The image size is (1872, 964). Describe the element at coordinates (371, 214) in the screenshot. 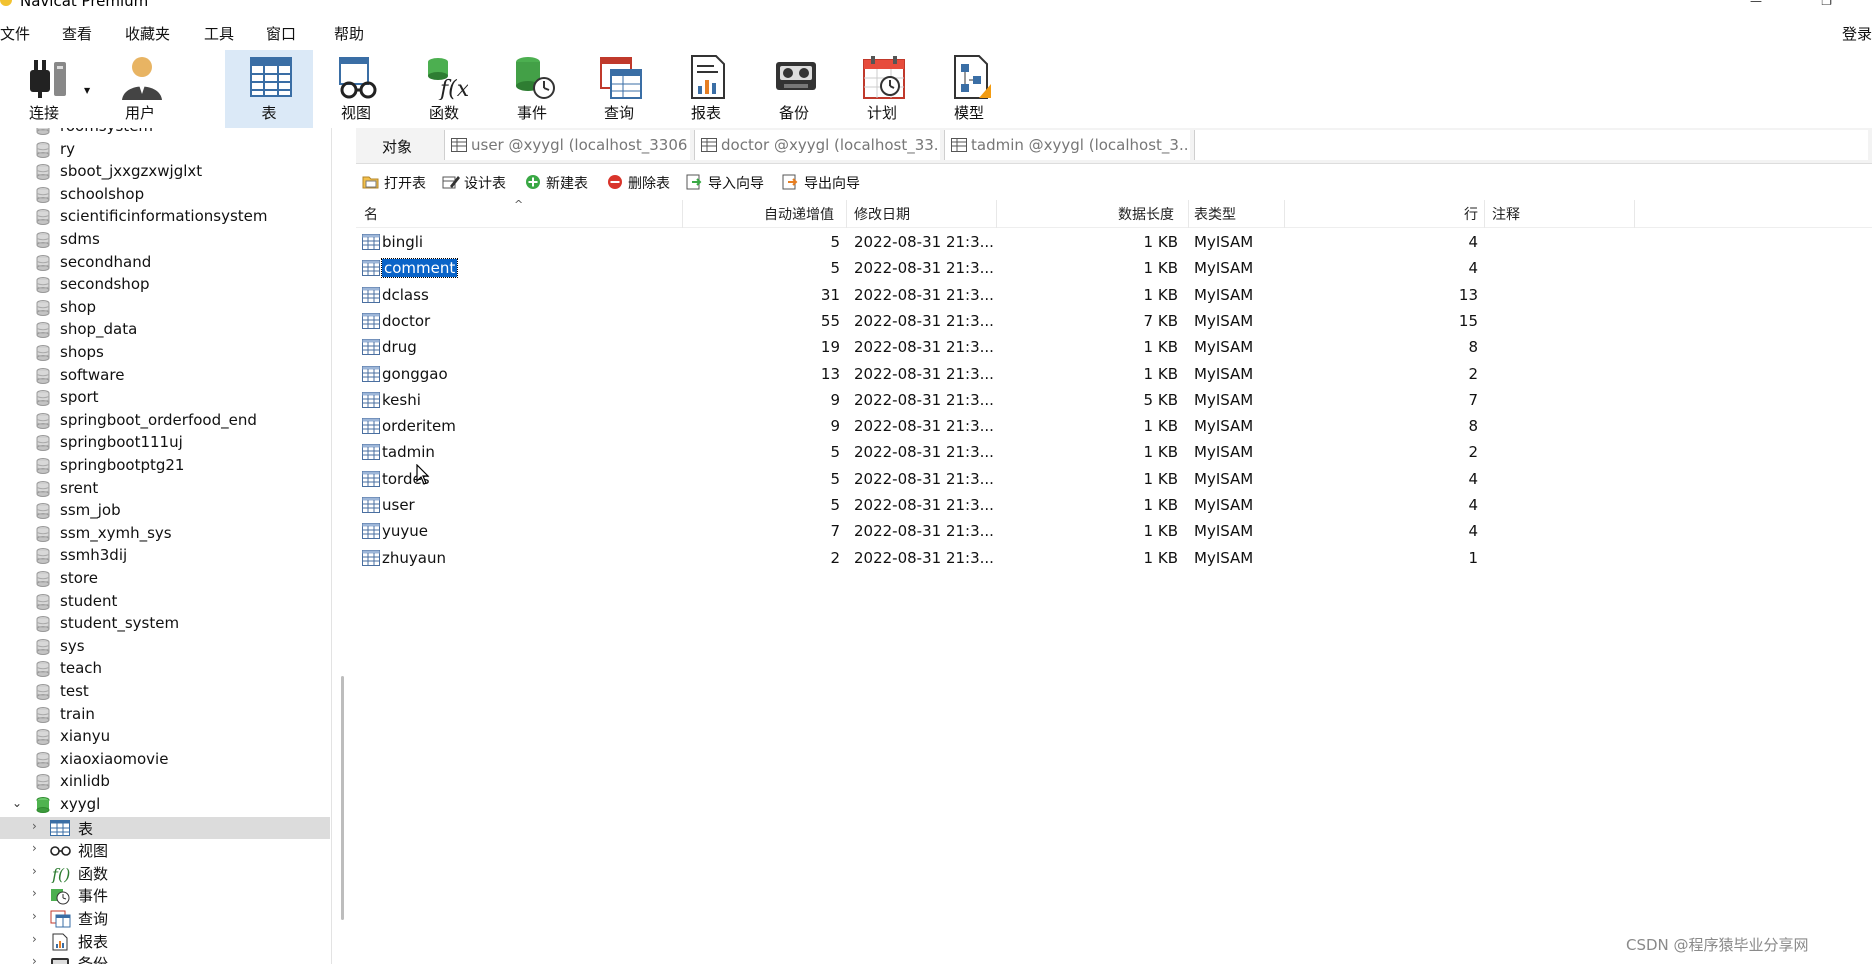

I see `column-header-name: 名` at that location.